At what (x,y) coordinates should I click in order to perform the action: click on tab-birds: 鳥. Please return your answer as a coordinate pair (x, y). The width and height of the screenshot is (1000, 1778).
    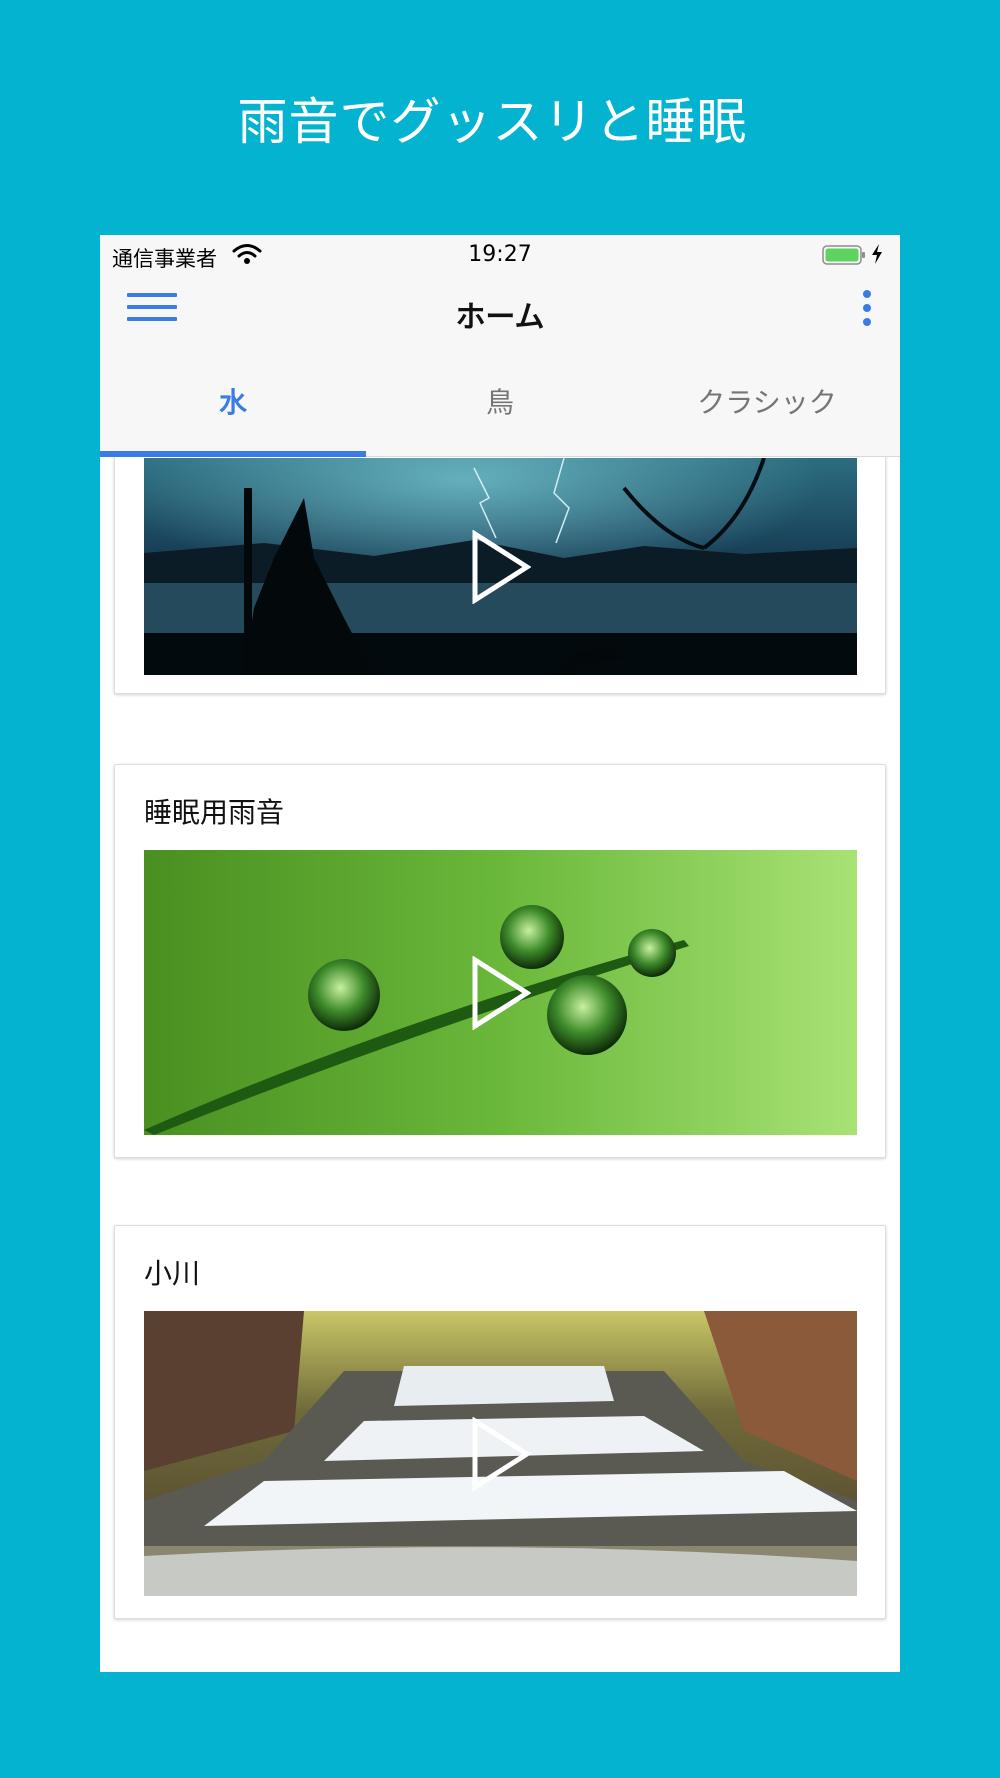
    Looking at the image, I should click on (500, 403).